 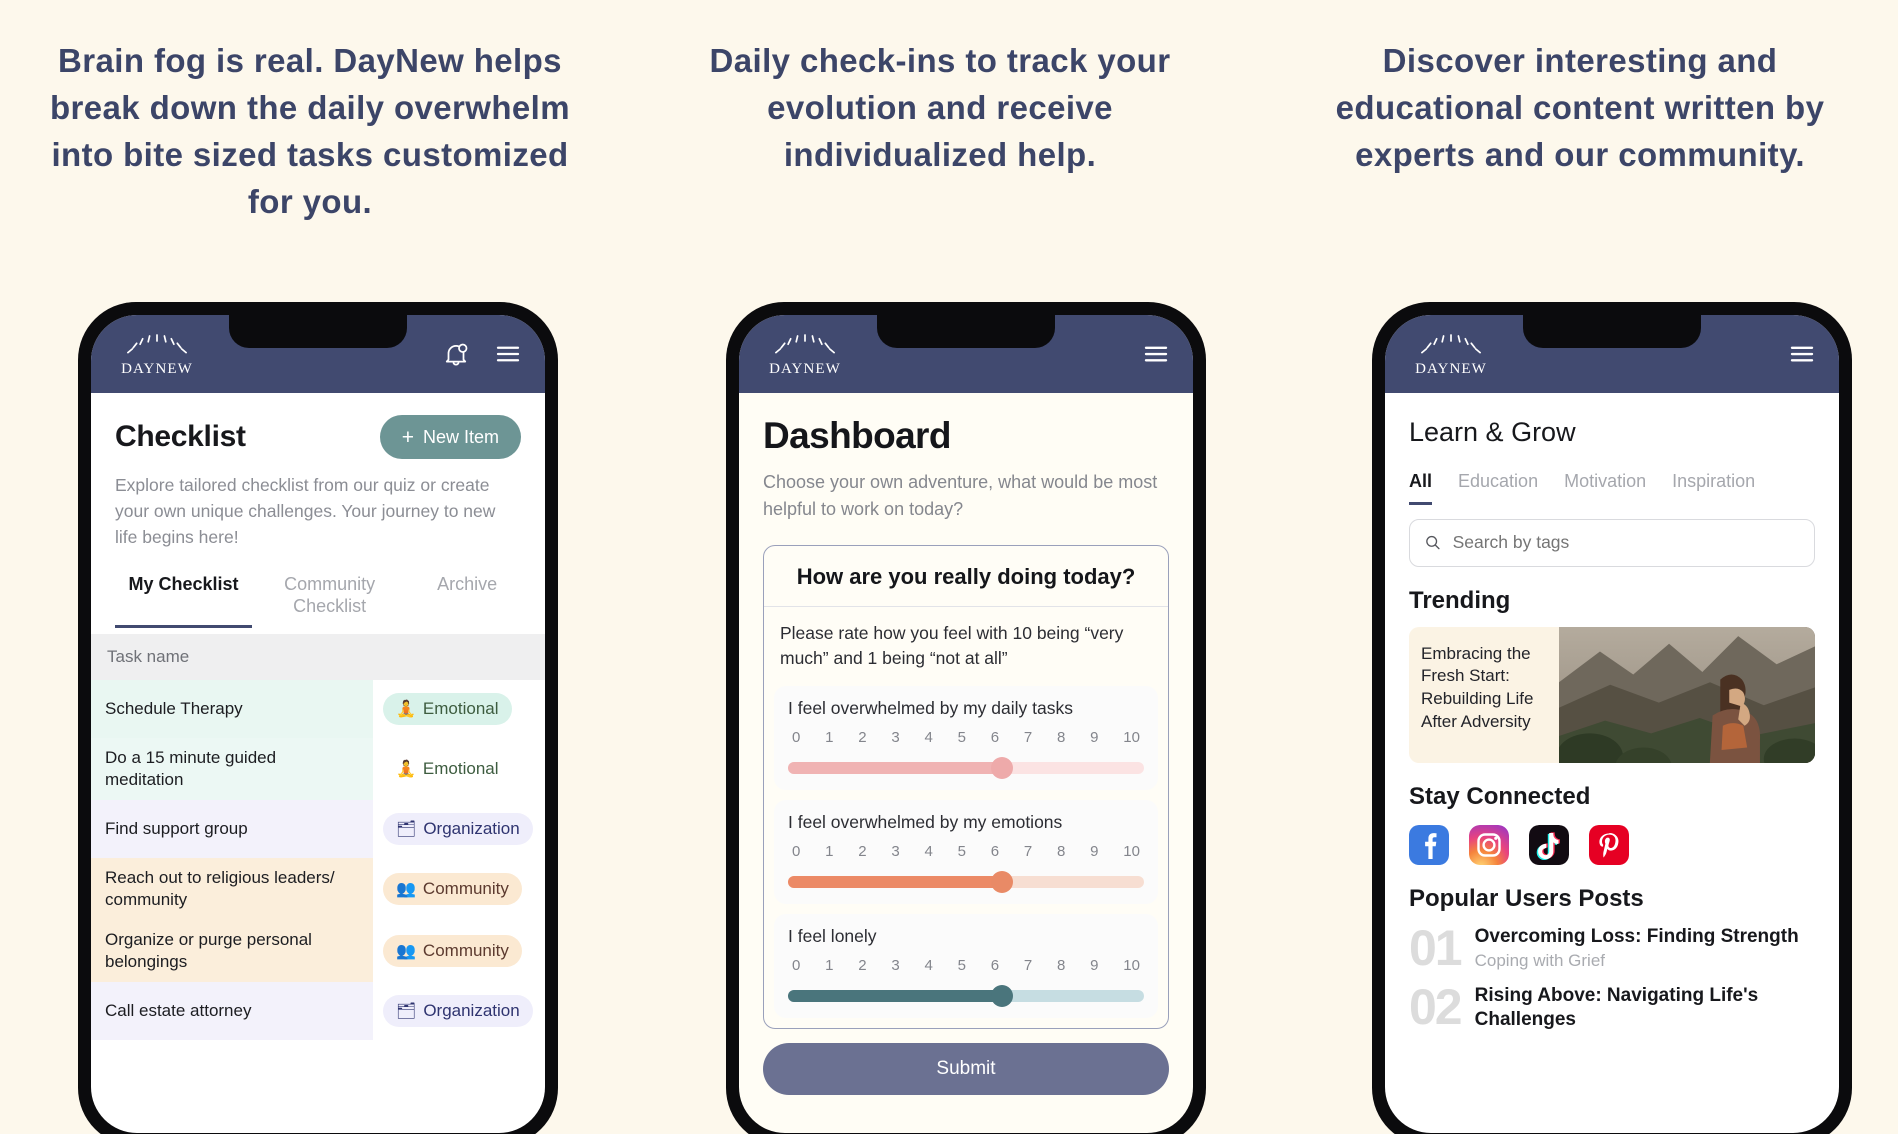 I want to click on table-row: Call estate attorney 🗂 Organization, so click(x=318, y=1011).